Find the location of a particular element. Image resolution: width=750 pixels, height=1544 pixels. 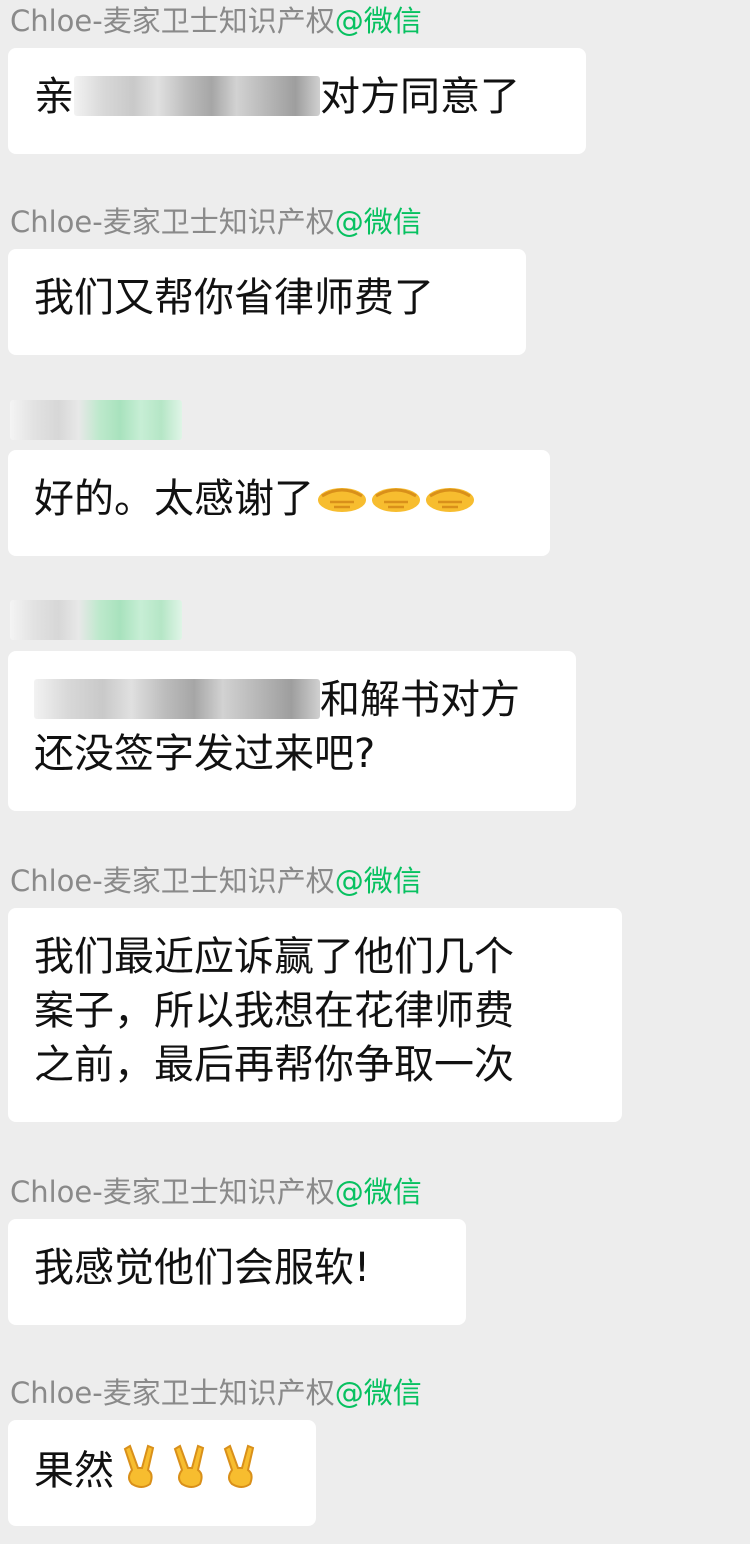

message-text: 我感觉他们会服软! is located at coordinates (202, 1268).